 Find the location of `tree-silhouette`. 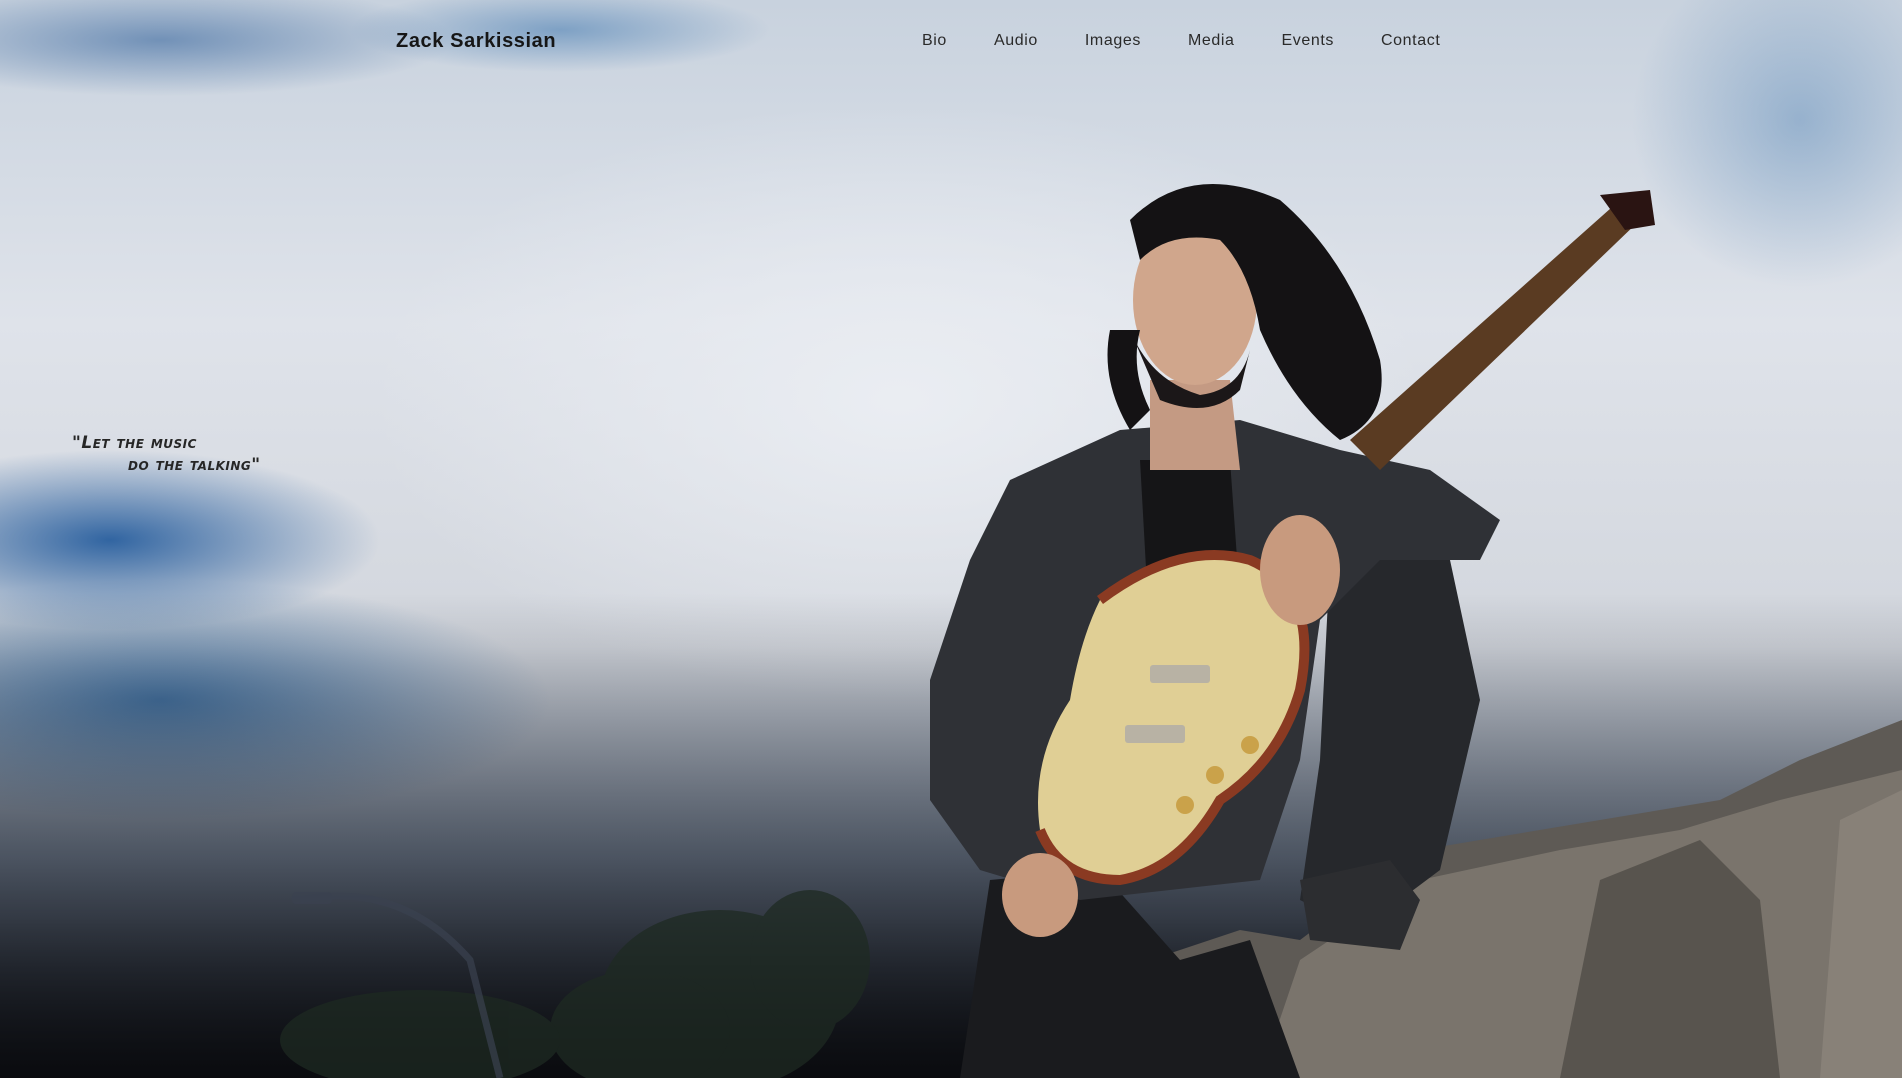

tree-silhouette is located at coordinates (575, 984).